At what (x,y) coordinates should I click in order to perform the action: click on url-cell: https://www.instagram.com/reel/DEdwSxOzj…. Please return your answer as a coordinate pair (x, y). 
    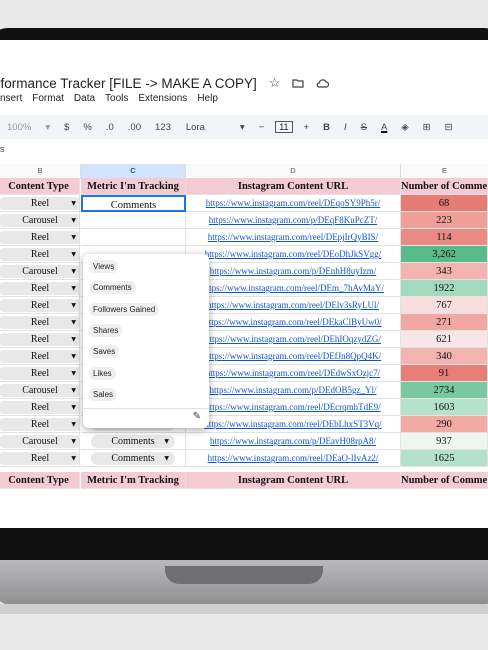
    Looking at the image, I should click on (293, 373).